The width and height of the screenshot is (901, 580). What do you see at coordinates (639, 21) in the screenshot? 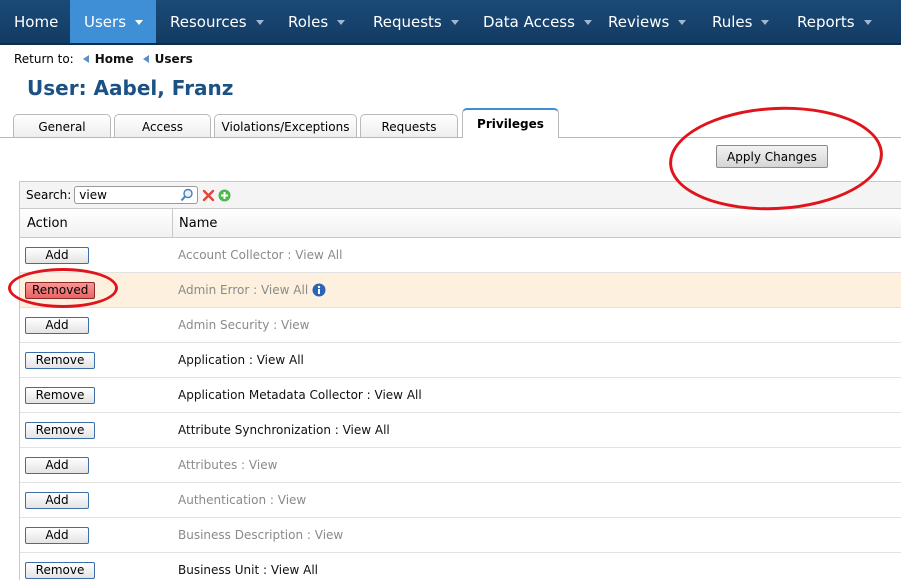
I see `nav-reviews-label: Reviews` at bounding box center [639, 21].